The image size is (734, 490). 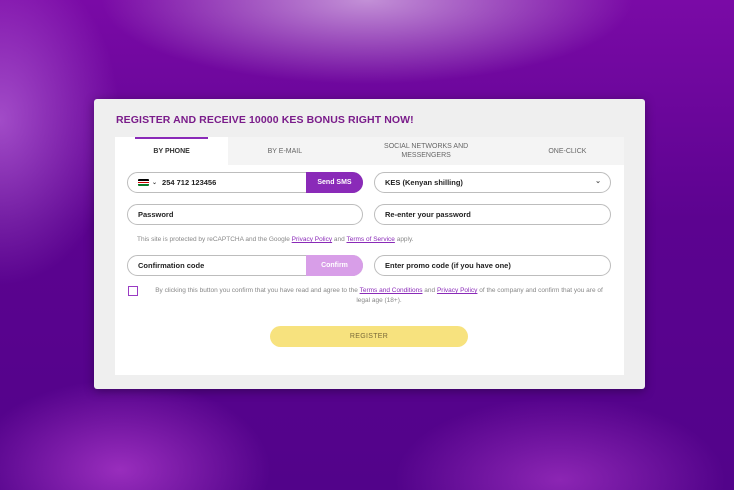 I want to click on consent-and: and, so click(x=430, y=290).